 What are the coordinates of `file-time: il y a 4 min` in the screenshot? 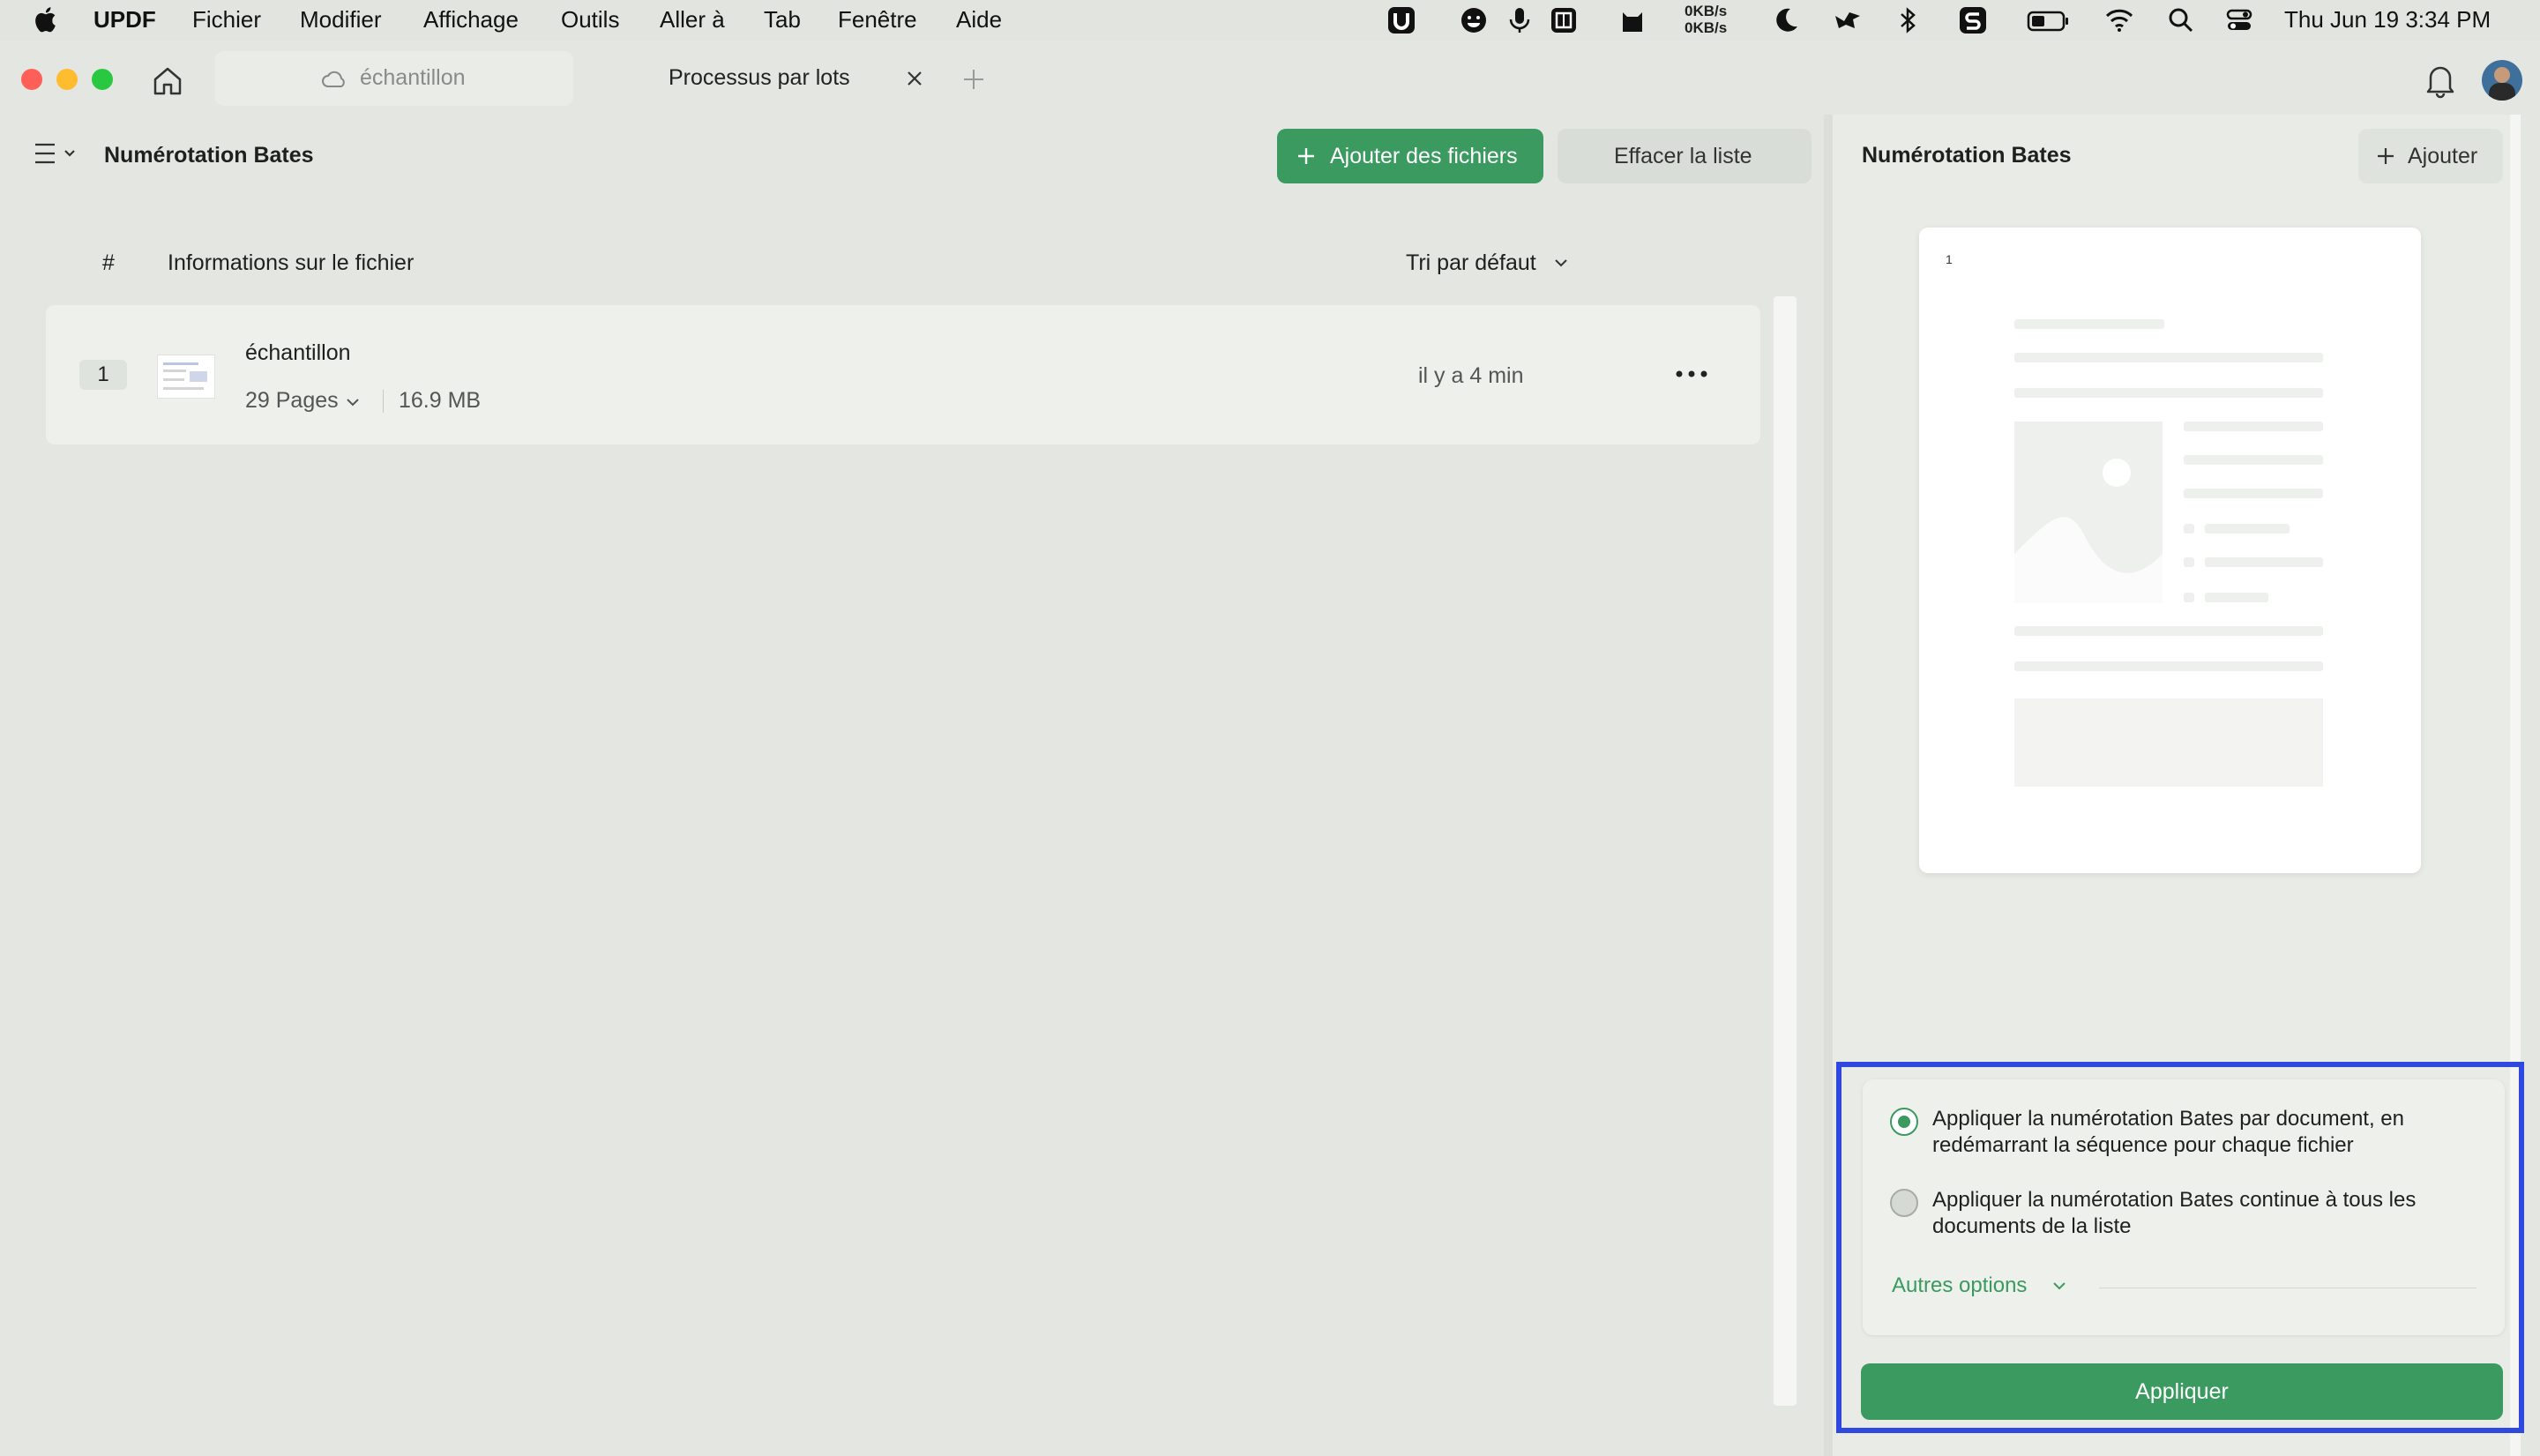 It's located at (1471, 375).